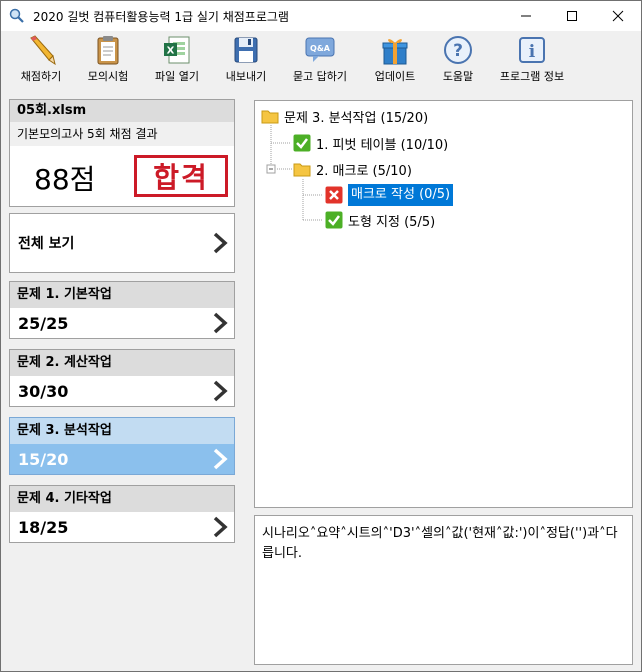 Image resolution: width=642 pixels, height=672 pixels. Describe the element at coordinates (122, 153) in the screenshot. I see `result-card: 05회.xlsm 기본모의고사 5회 채점 결과 88점 합격` at that location.